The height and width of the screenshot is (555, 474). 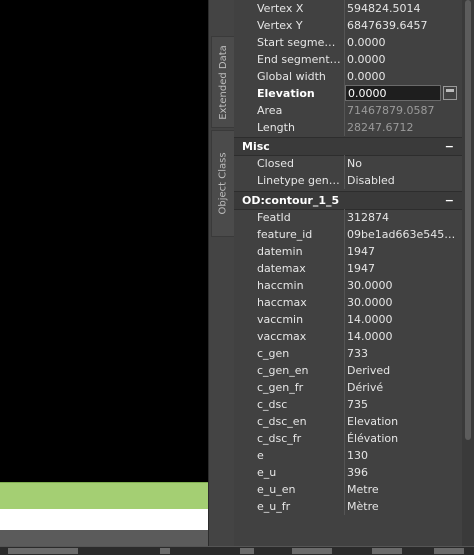 What do you see at coordinates (404, 472) in the screenshot?
I see `property-value: 396` at bounding box center [404, 472].